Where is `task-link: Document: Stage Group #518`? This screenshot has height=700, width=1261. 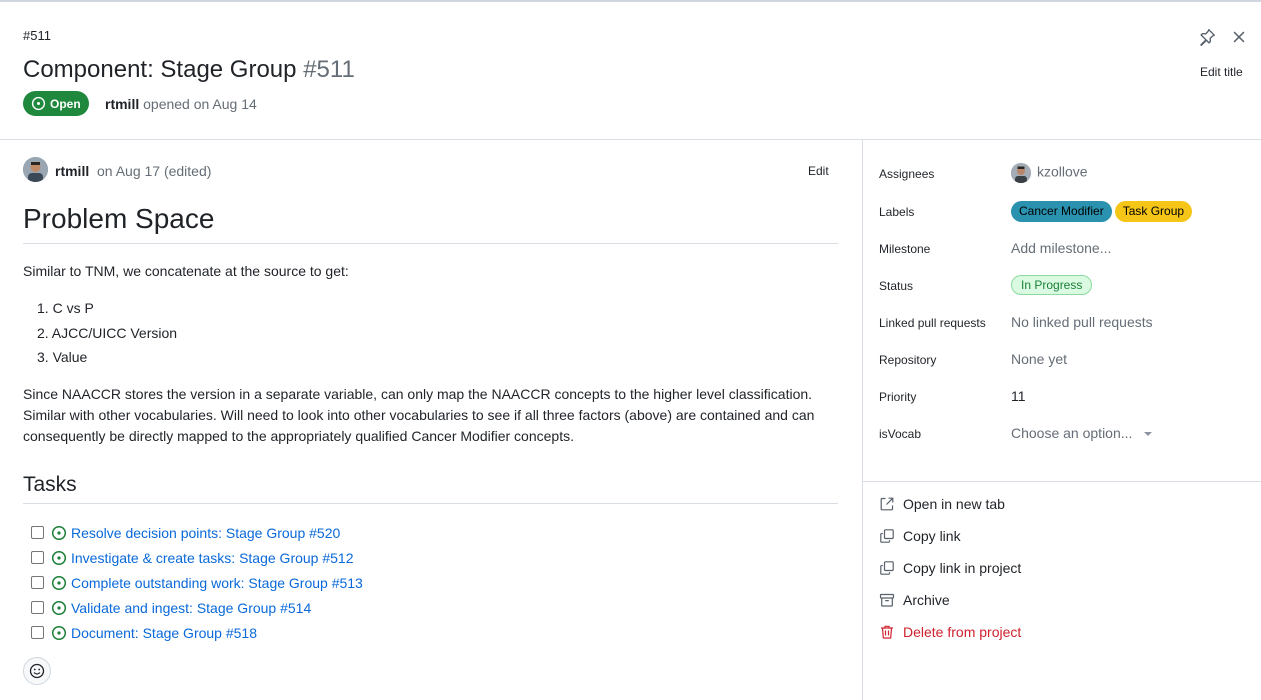
task-link: Document: Stage Group #518 is located at coordinates (164, 633).